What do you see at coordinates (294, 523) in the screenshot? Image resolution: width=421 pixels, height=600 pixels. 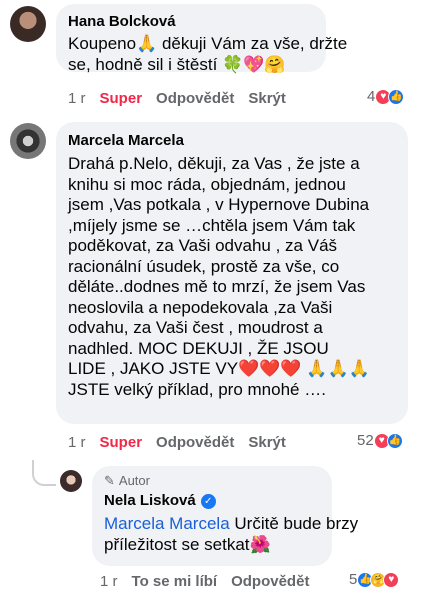 I see `reply-text: Určitě bude brzy` at bounding box center [294, 523].